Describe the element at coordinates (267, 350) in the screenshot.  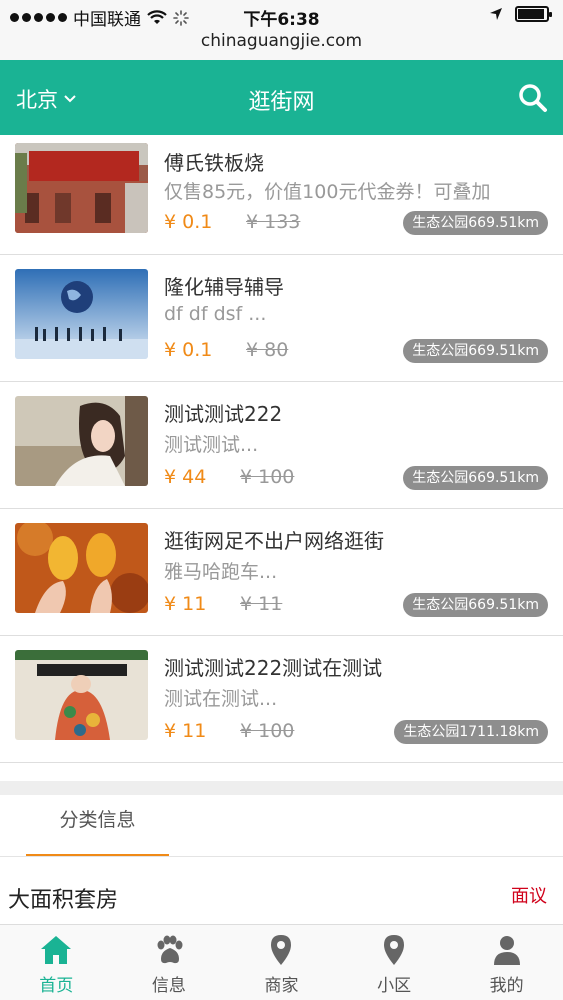
I see `item-original-price: ¥ 80` at that location.